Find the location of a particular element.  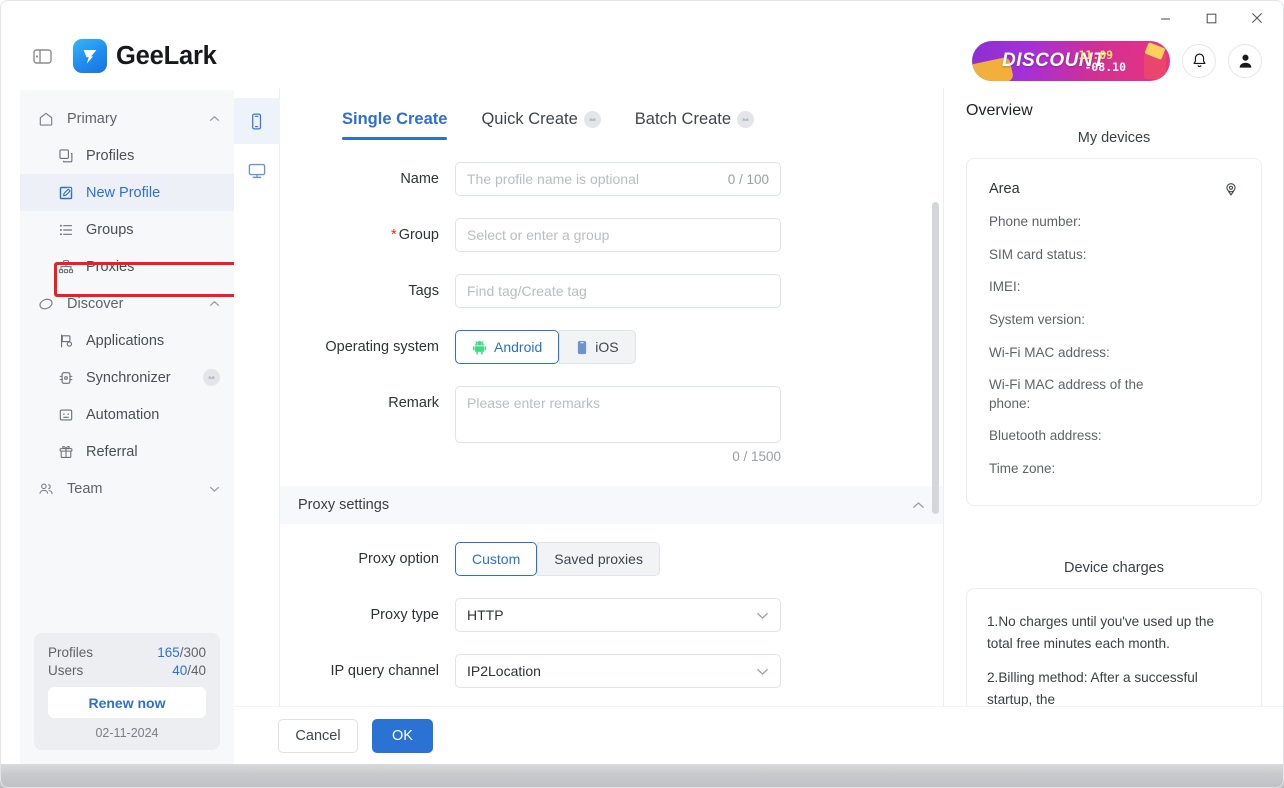

name-input-placeholder: The profile name is optional is located at coordinates (553, 179).